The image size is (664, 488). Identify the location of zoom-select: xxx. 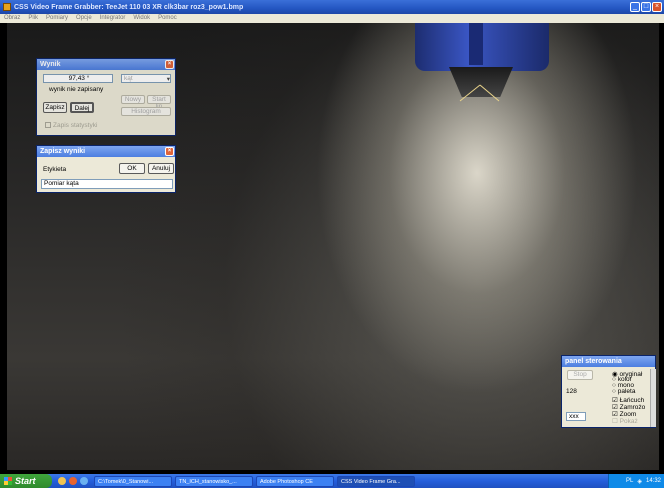
(576, 416).